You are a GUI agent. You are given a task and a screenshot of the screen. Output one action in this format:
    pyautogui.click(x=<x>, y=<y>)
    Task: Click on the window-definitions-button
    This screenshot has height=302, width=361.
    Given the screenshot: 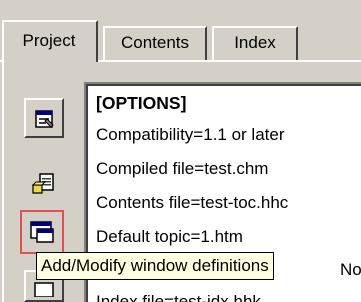 What is the action you would take?
    pyautogui.click(x=42, y=232)
    